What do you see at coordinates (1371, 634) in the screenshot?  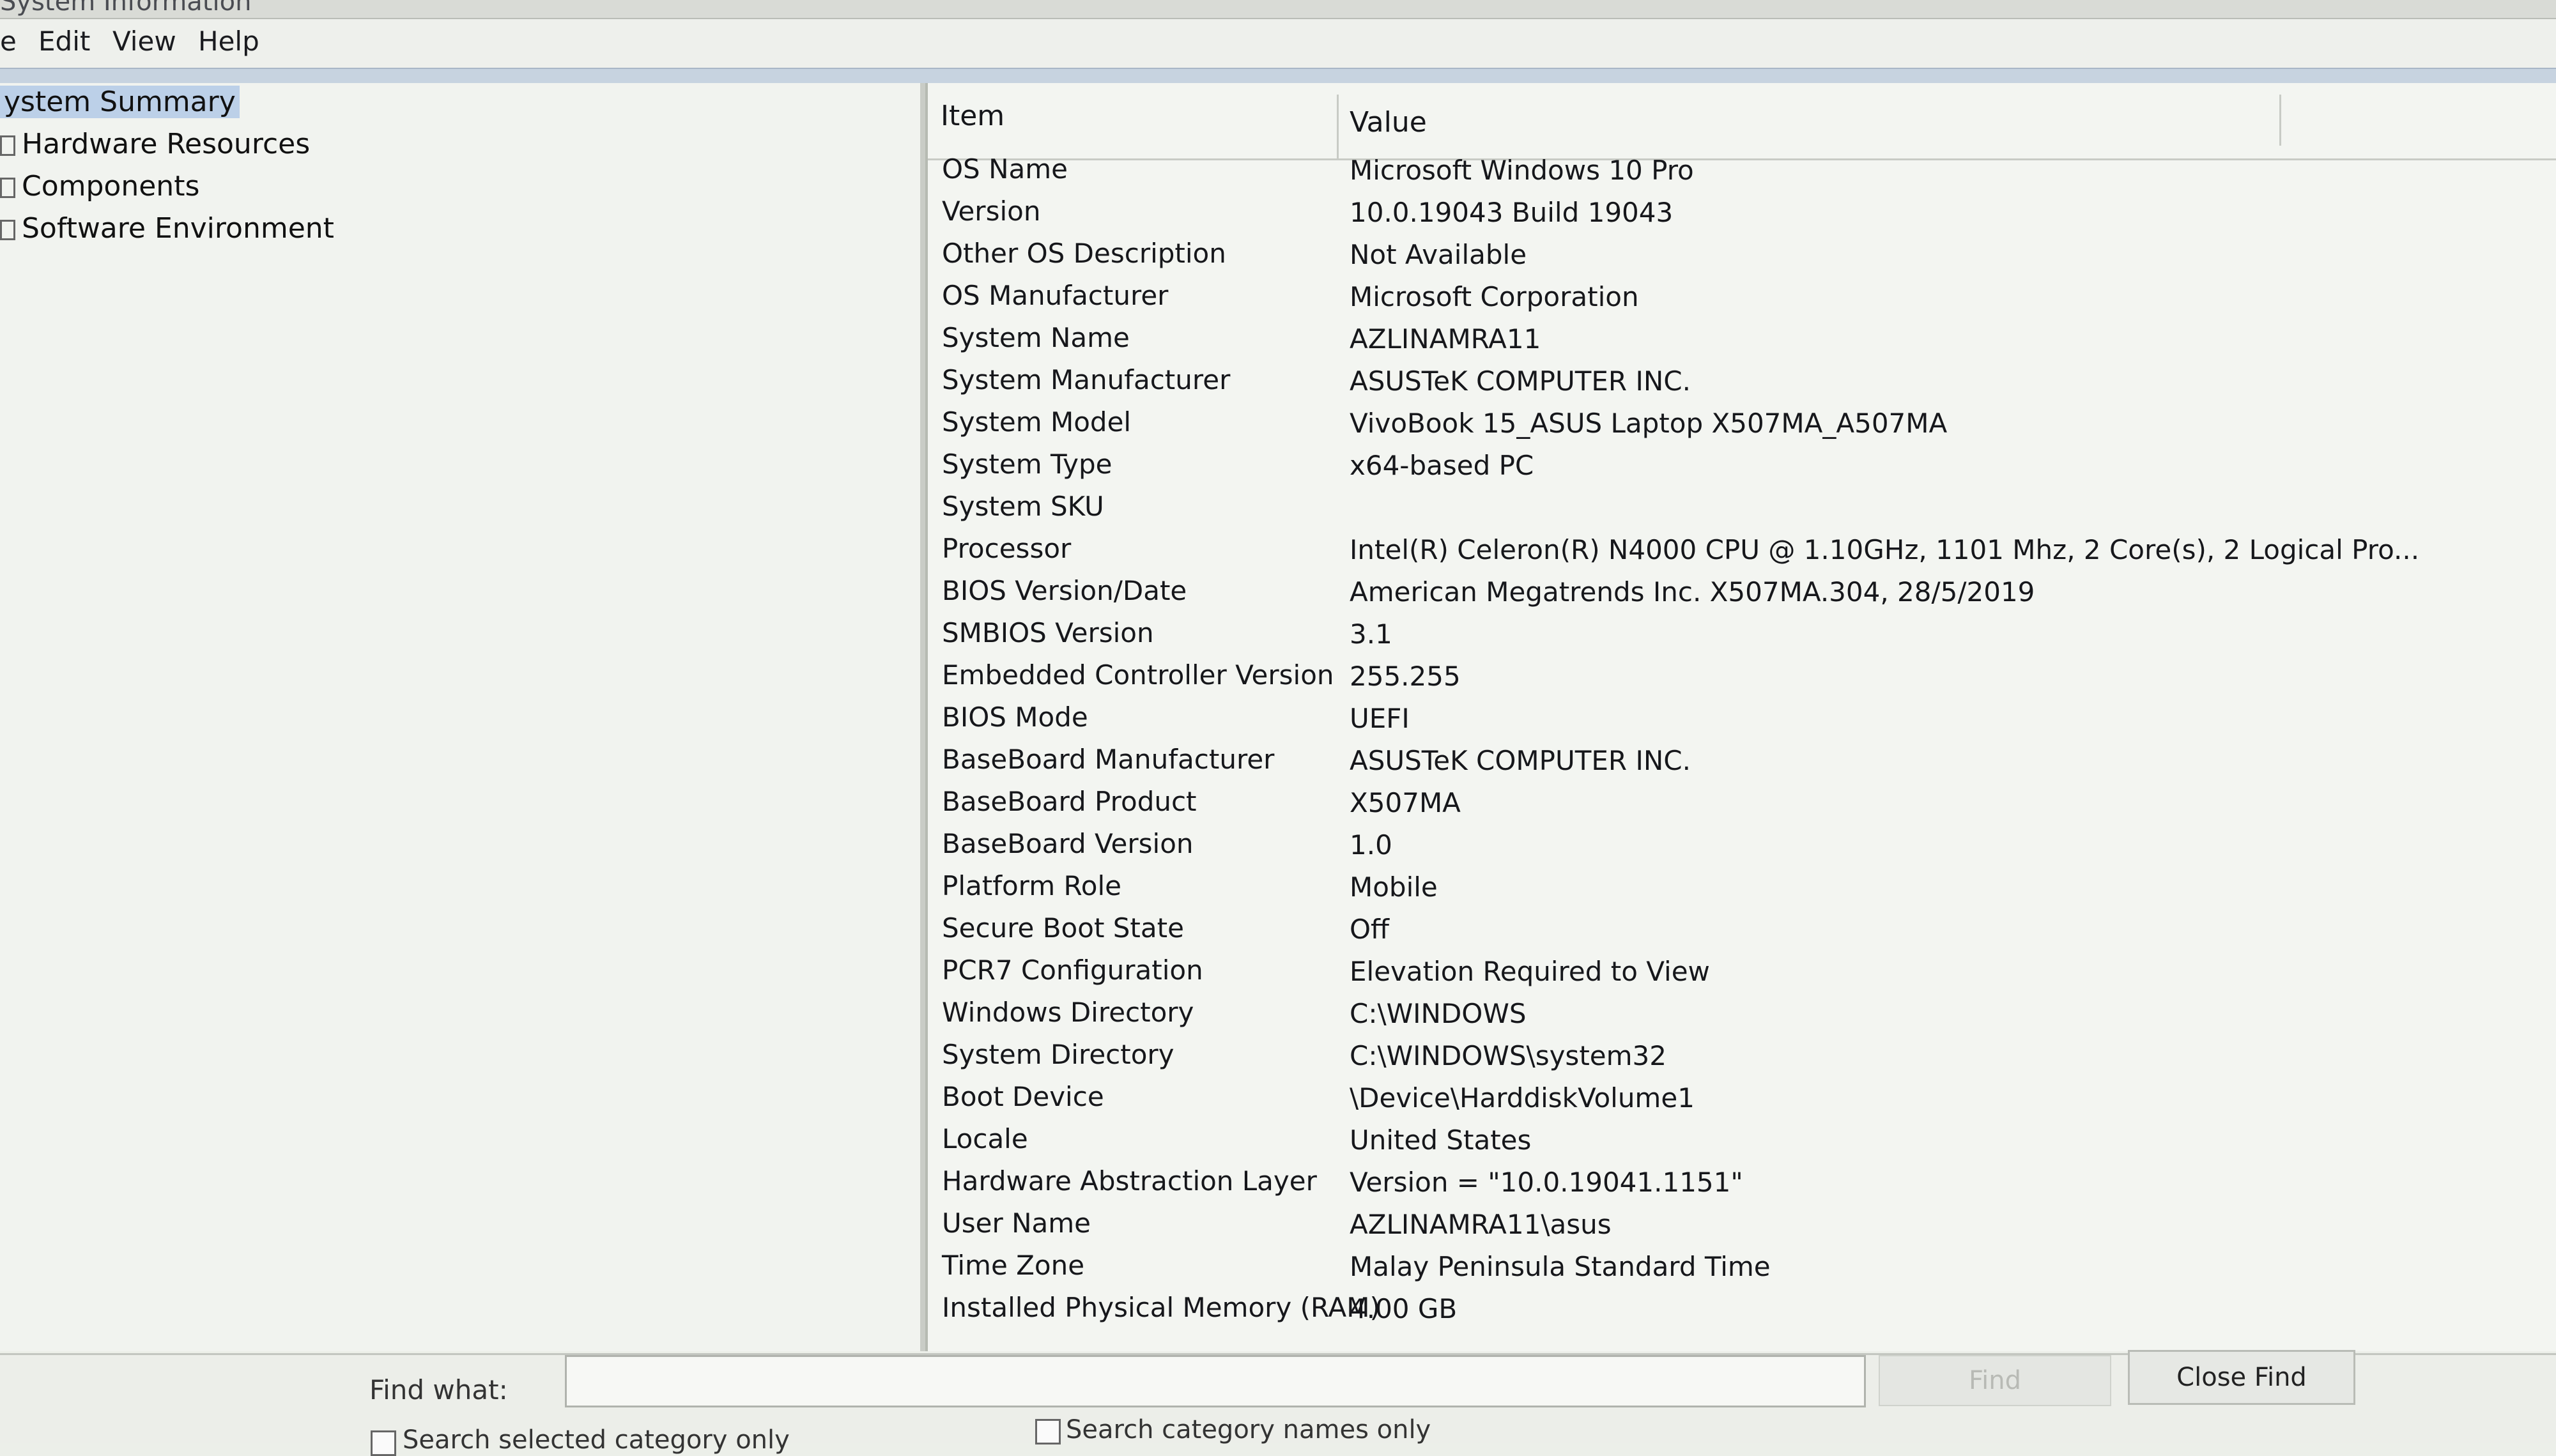 I see `row-value: 3.1` at bounding box center [1371, 634].